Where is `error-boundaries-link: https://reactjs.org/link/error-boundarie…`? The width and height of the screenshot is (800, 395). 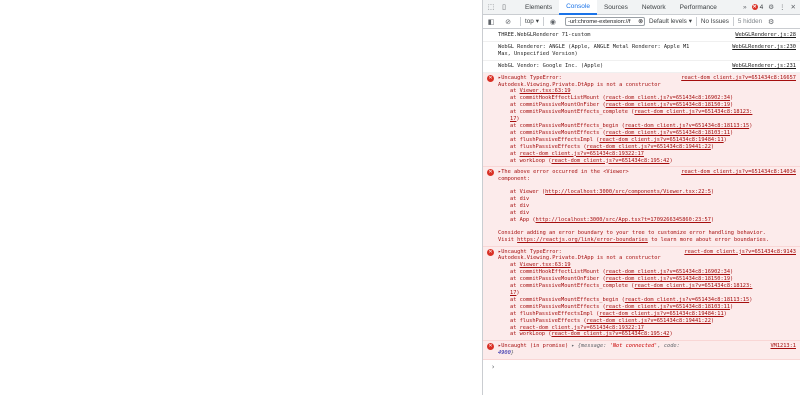
error-boundaries-link: https://reactjs.org/link/error-boundarie… is located at coordinates (582, 240).